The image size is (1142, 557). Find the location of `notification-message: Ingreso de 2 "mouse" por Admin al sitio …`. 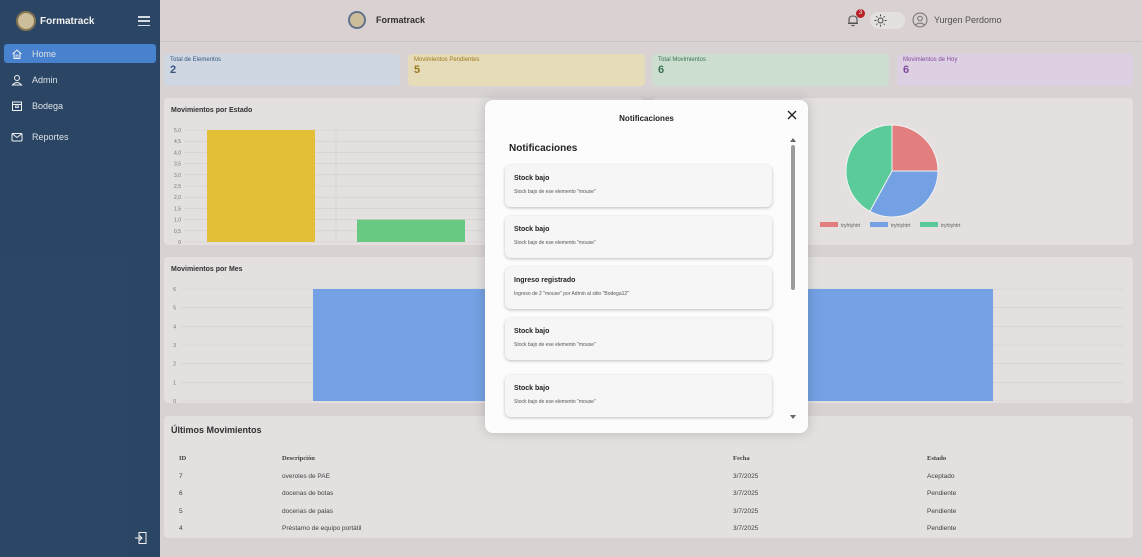

notification-message: Ingreso de 2 "mouse" por Admin al sitio … is located at coordinates (571, 294).